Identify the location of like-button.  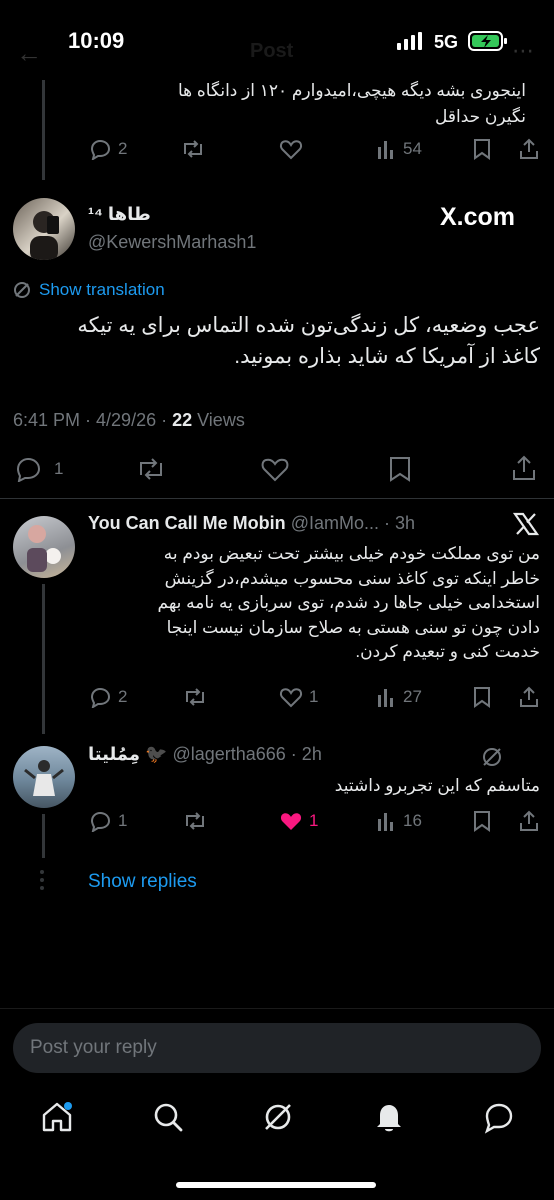
(275, 469).